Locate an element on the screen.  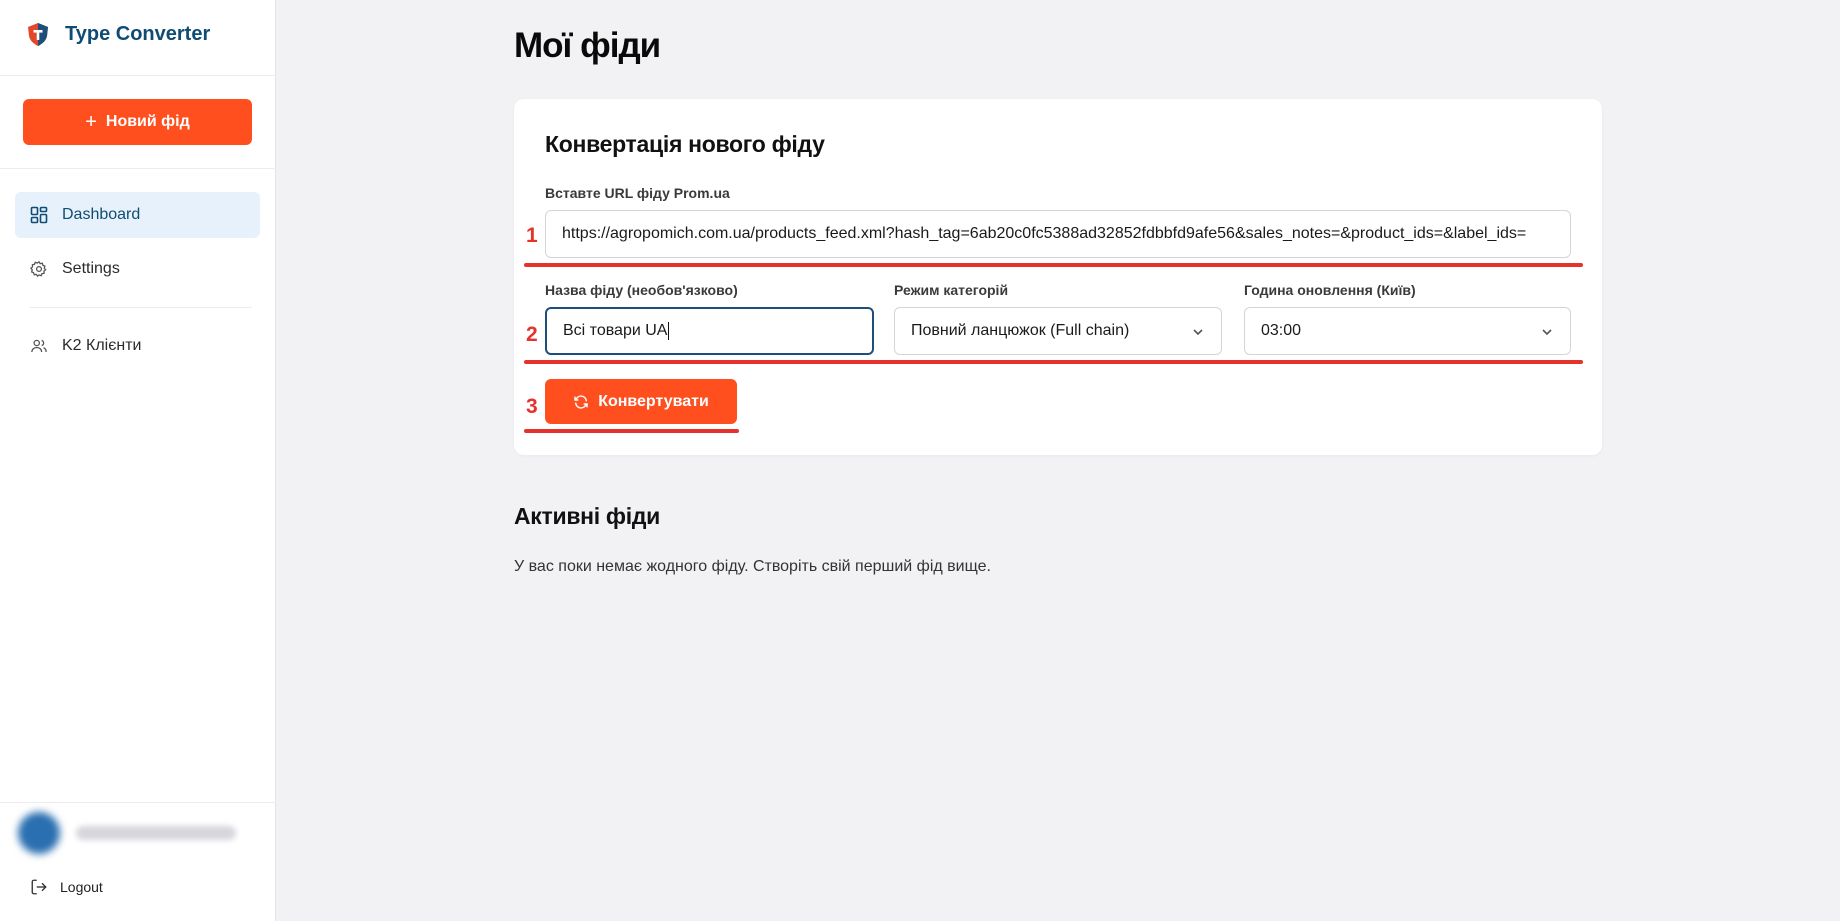
category-mode-label: Режим категорій is located at coordinates (951, 290).